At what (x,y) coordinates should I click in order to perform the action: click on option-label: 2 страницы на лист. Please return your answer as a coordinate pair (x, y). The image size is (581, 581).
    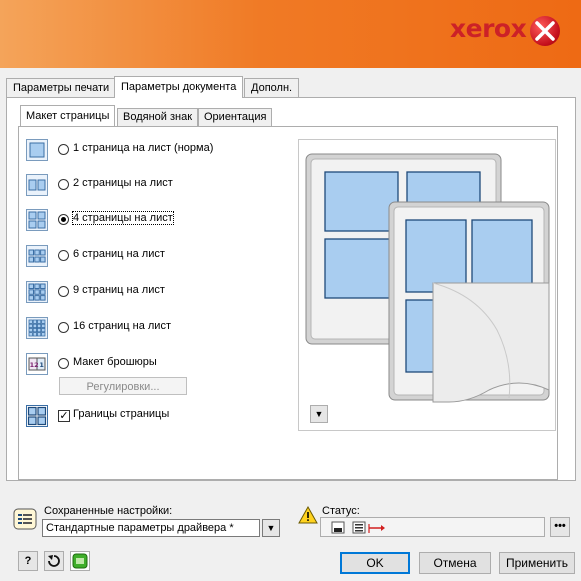
    Looking at the image, I should click on (123, 183).